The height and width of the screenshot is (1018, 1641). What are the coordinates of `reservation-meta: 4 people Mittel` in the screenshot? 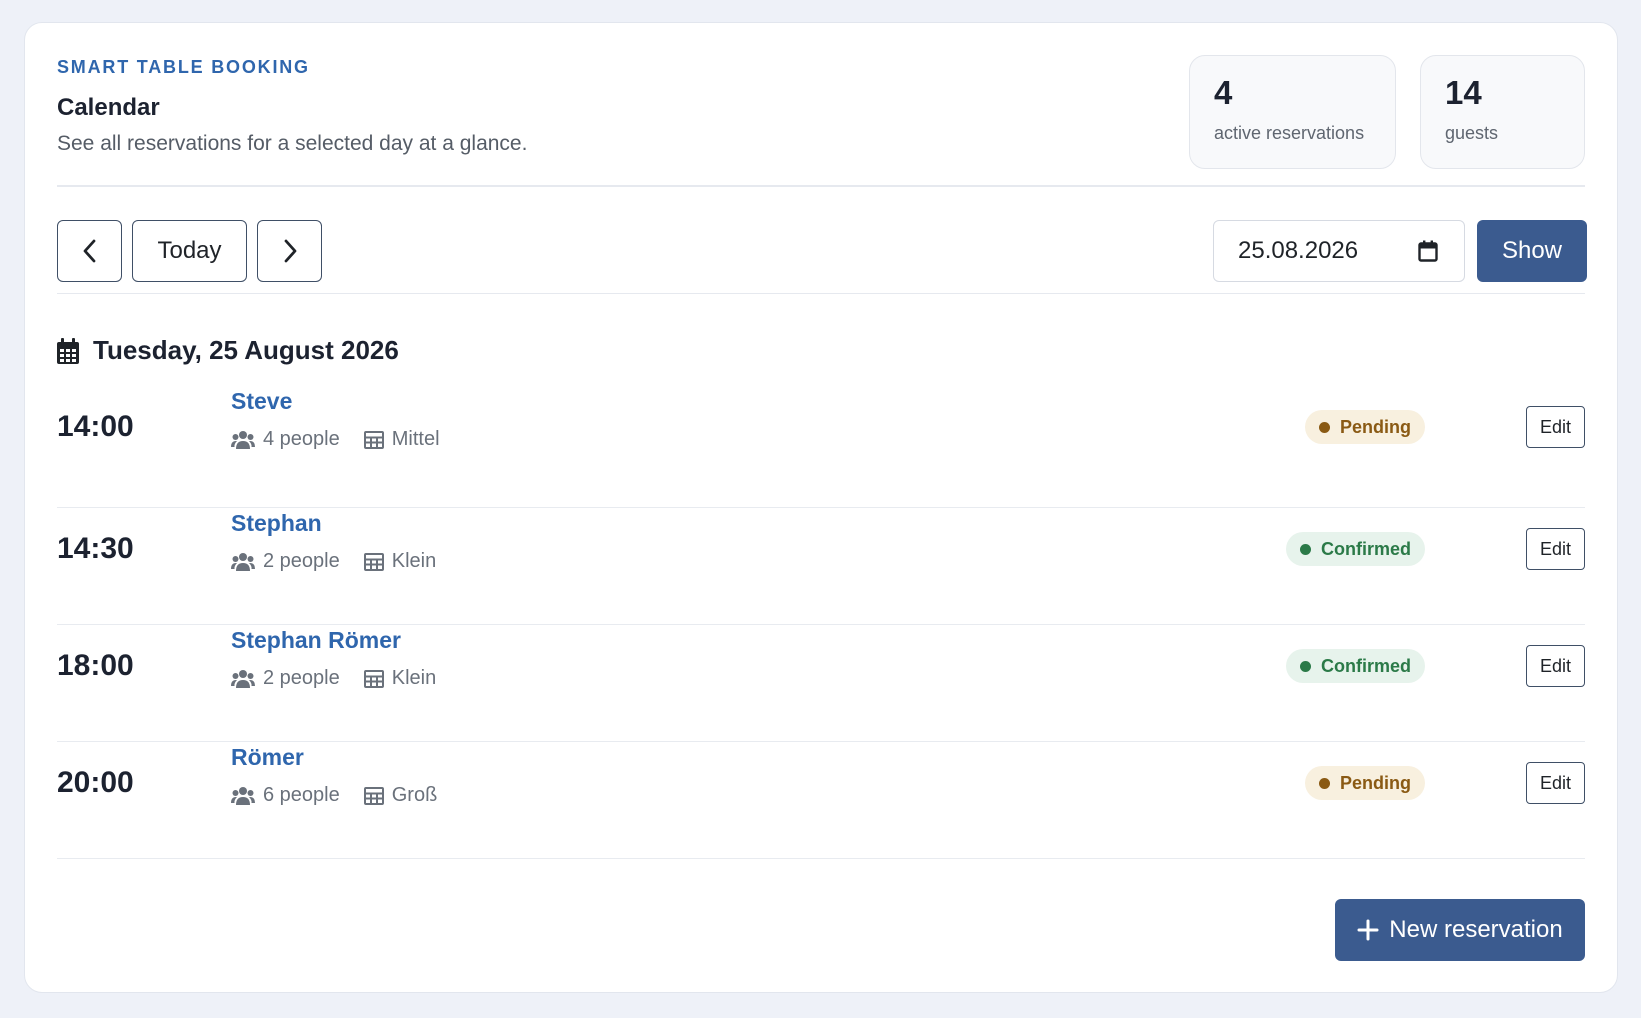 It's located at (335, 439).